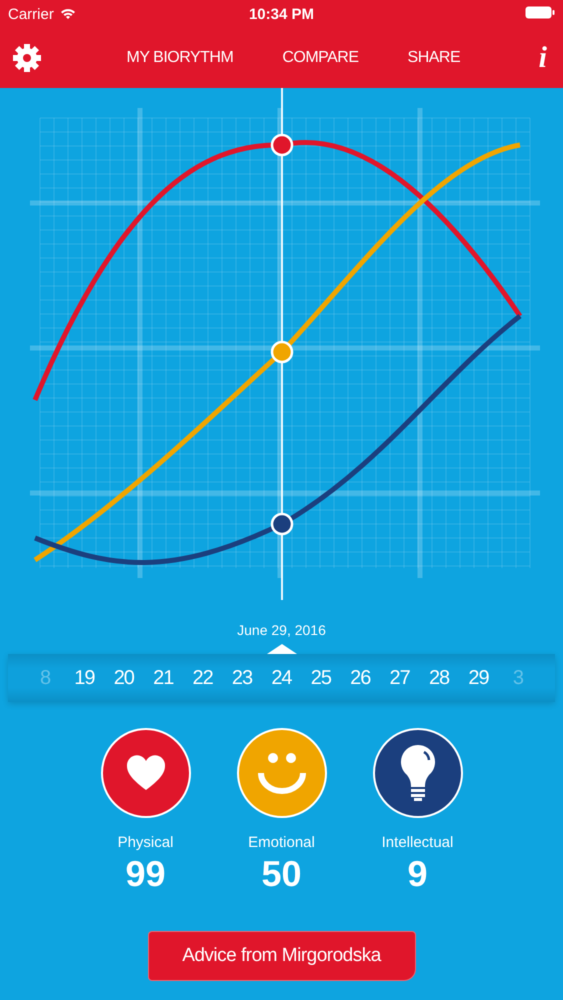  I want to click on date-item: 21, so click(163, 678).